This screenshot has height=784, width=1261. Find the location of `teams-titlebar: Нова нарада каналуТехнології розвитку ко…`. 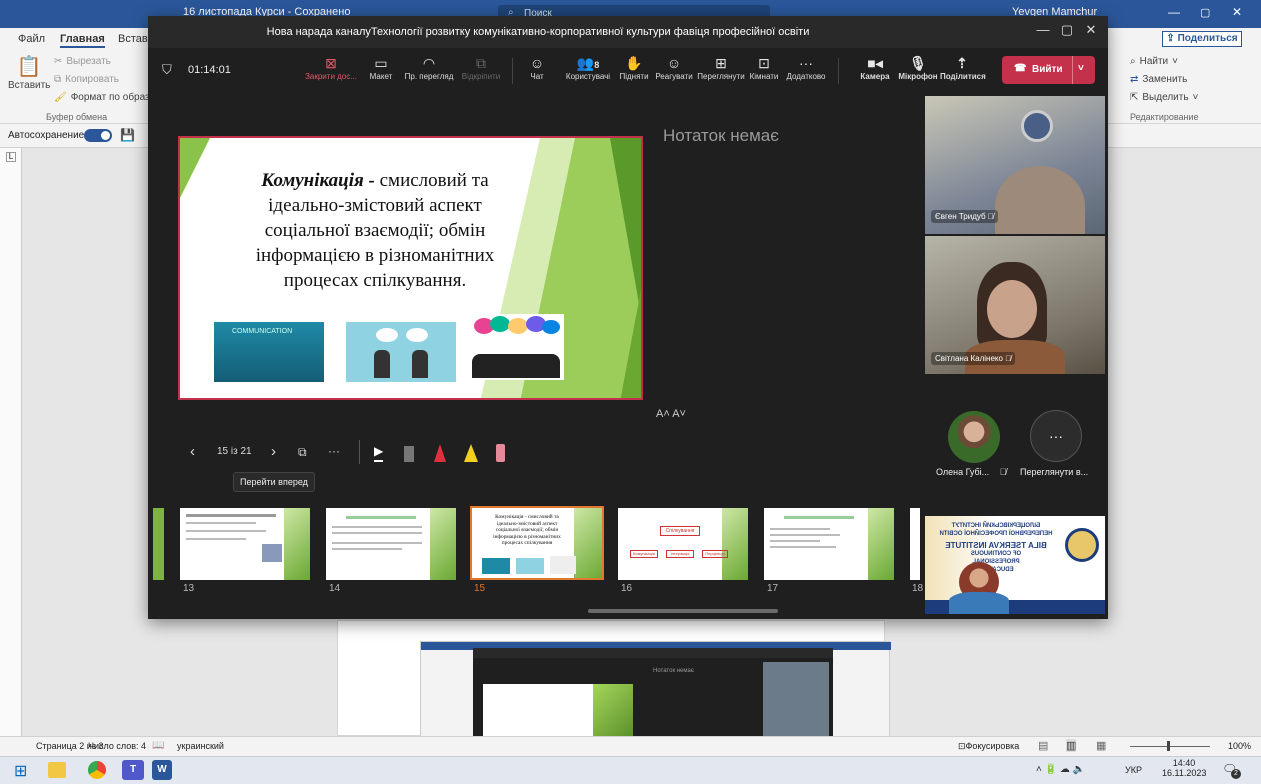

teams-titlebar: Нова нарада каналуТехнології розвитку ко… is located at coordinates (628, 32).